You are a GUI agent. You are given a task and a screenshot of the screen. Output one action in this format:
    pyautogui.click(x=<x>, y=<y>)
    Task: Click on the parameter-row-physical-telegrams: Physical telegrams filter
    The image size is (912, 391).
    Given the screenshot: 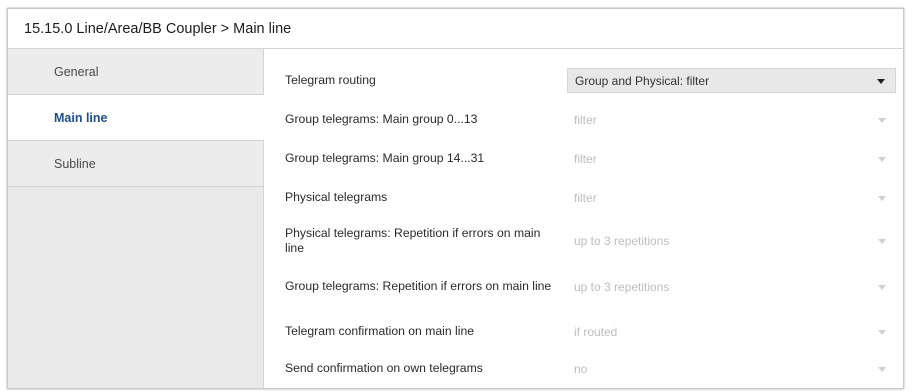 What is the action you would take?
    pyautogui.click(x=583, y=197)
    